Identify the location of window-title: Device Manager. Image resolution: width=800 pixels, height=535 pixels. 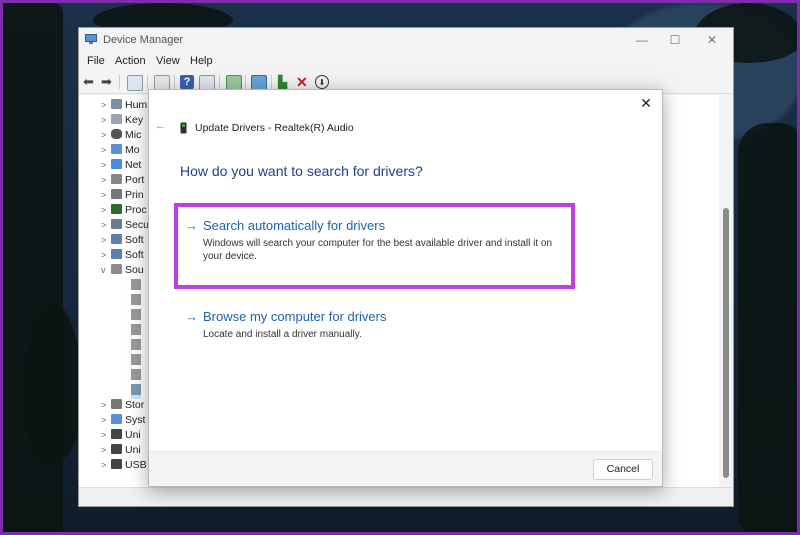
(143, 40).